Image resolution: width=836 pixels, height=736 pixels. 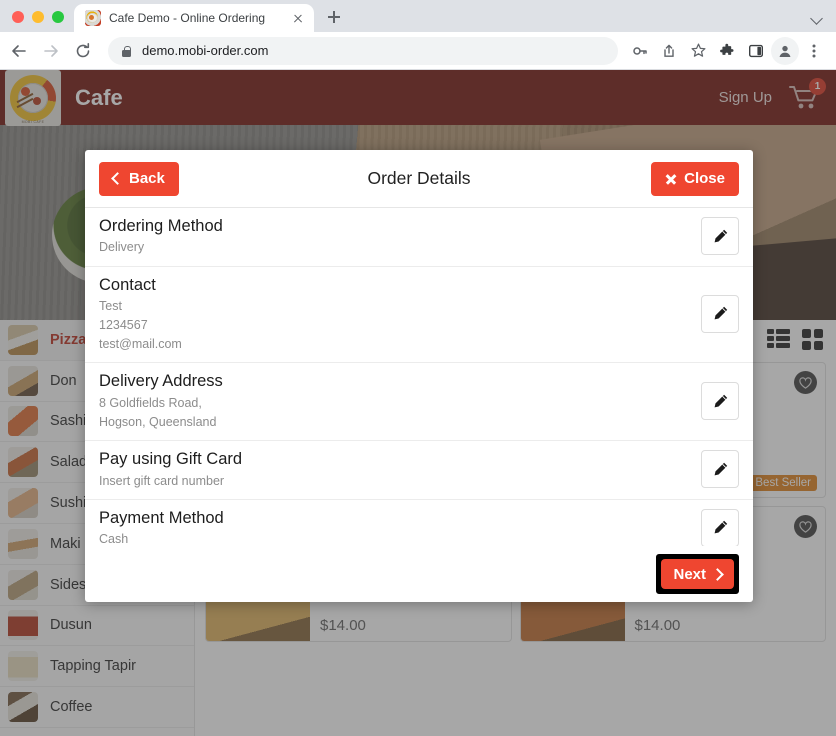 What do you see at coordinates (58, 17) in the screenshot?
I see `maximize-window-button` at bounding box center [58, 17].